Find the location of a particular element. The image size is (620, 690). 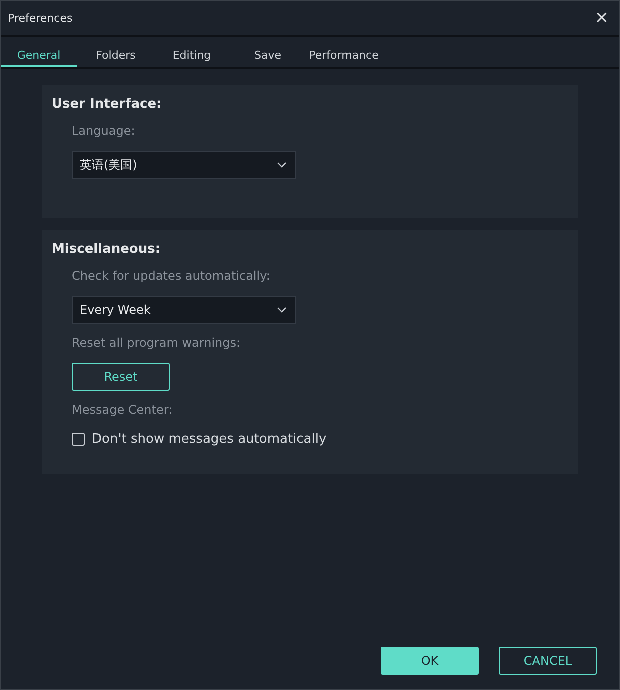

field-label: Reset all program warnings: is located at coordinates (156, 343).